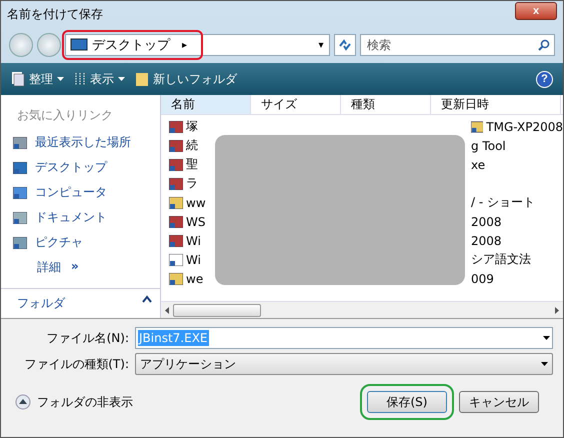  Describe the element at coordinates (206, 104) in the screenshot. I see `column-header: 名前` at that location.